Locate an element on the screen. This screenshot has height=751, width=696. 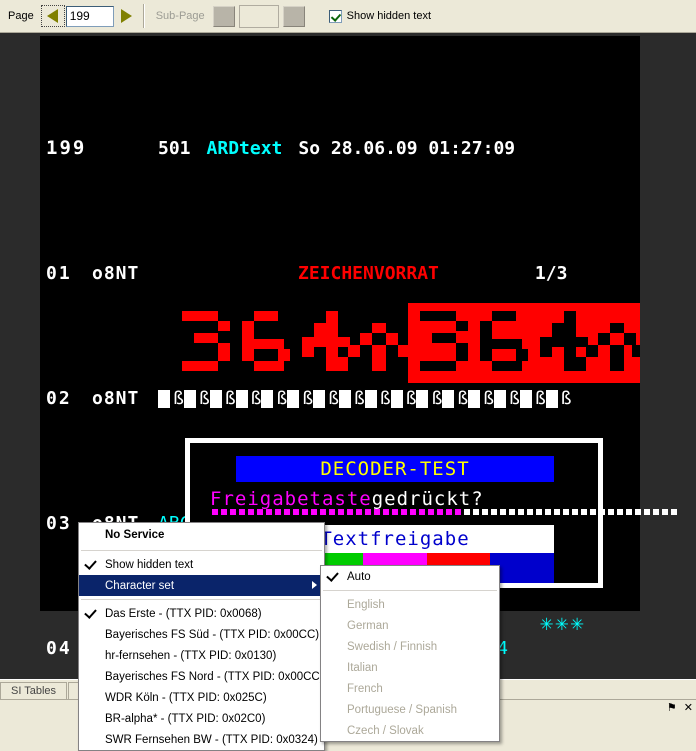
close-icon: ✕ is located at coordinates (688, 707).